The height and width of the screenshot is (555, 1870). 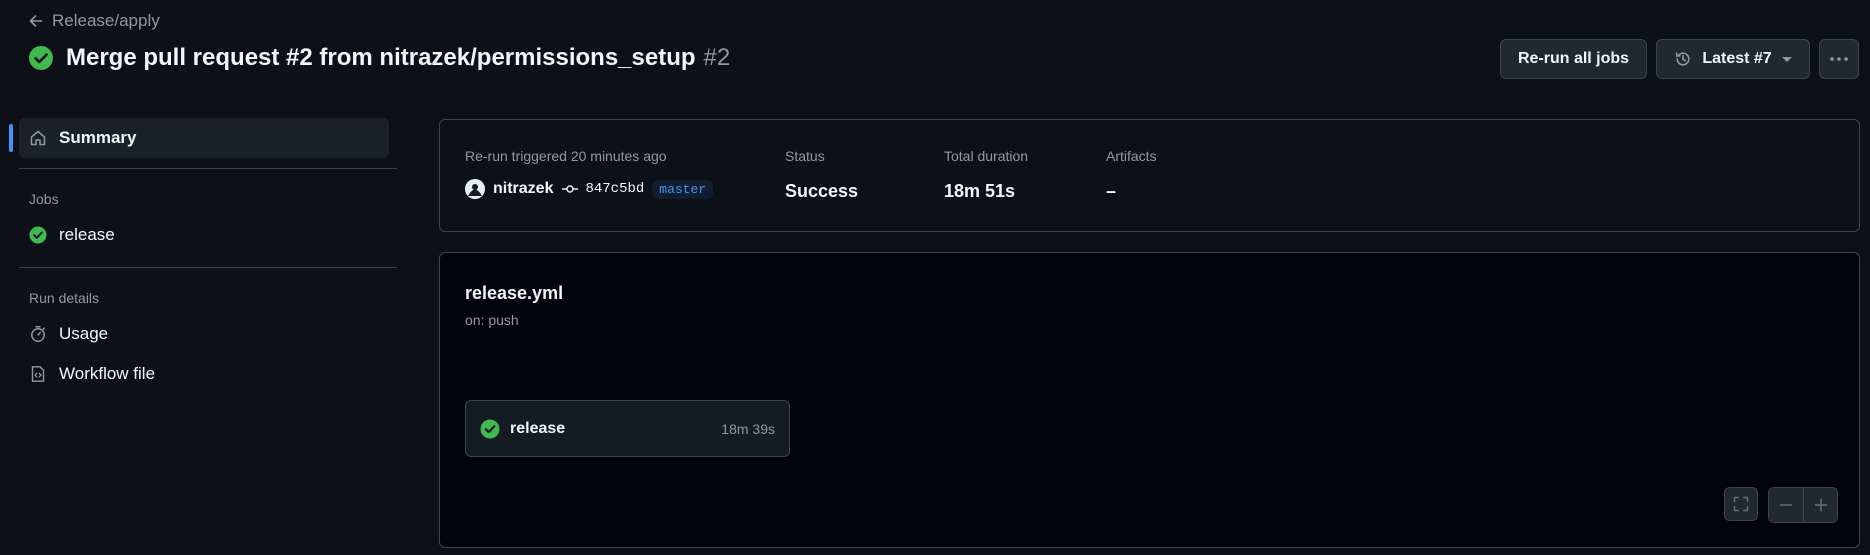 What do you see at coordinates (1111, 191) in the screenshot?
I see `artifacts-value: –` at bounding box center [1111, 191].